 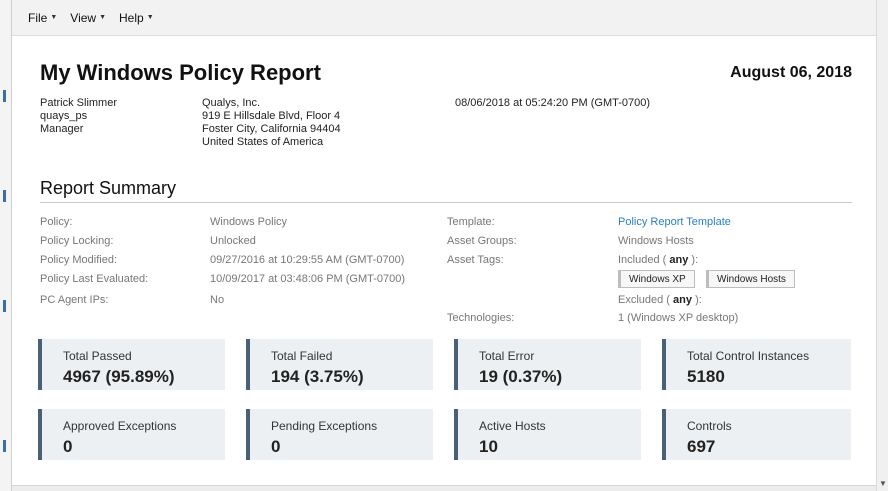 What do you see at coordinates (444, 18) in the screenshot?
I see `menu-bar: File ▼ View ▼ Help ▼` at bounding box center [444, 18].